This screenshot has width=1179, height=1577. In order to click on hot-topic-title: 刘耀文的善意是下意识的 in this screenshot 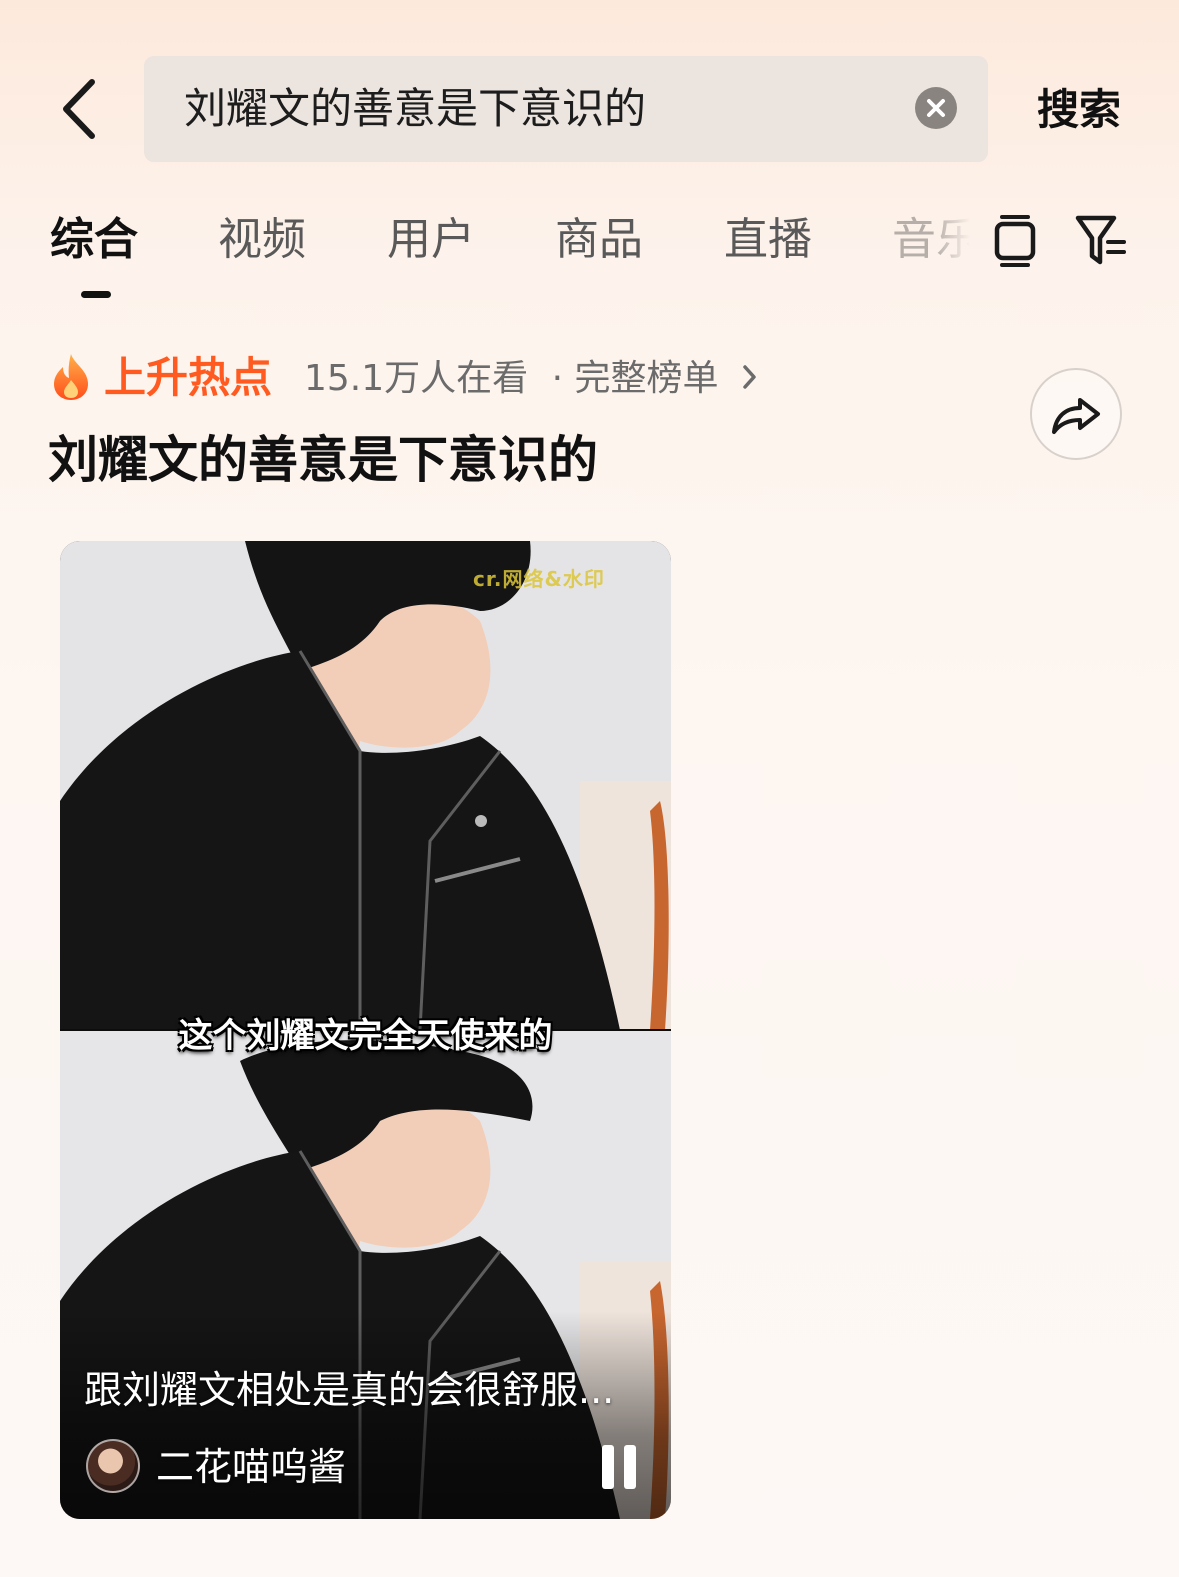, I will do `click(323, 460)`.